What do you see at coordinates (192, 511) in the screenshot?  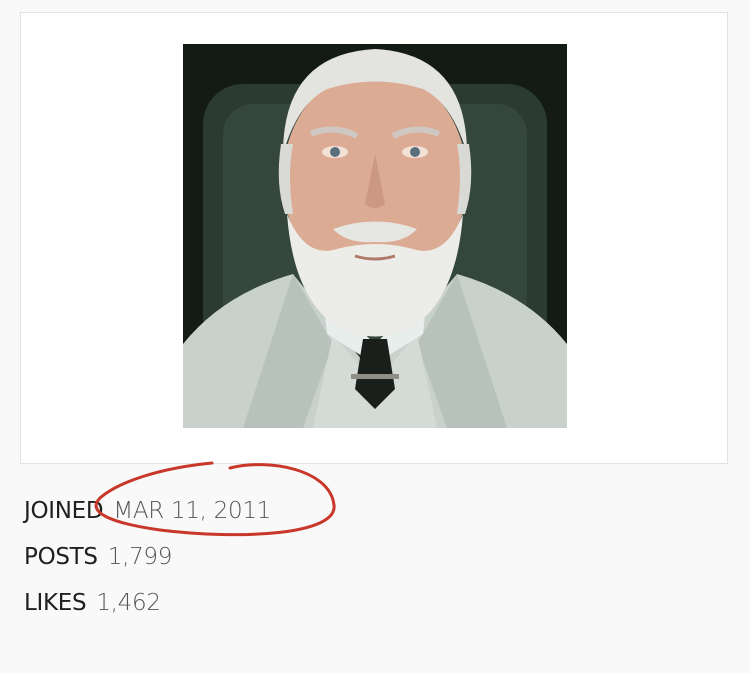 I see `joined-date: MAR 11, 2011` at bounding box center [192, 511].